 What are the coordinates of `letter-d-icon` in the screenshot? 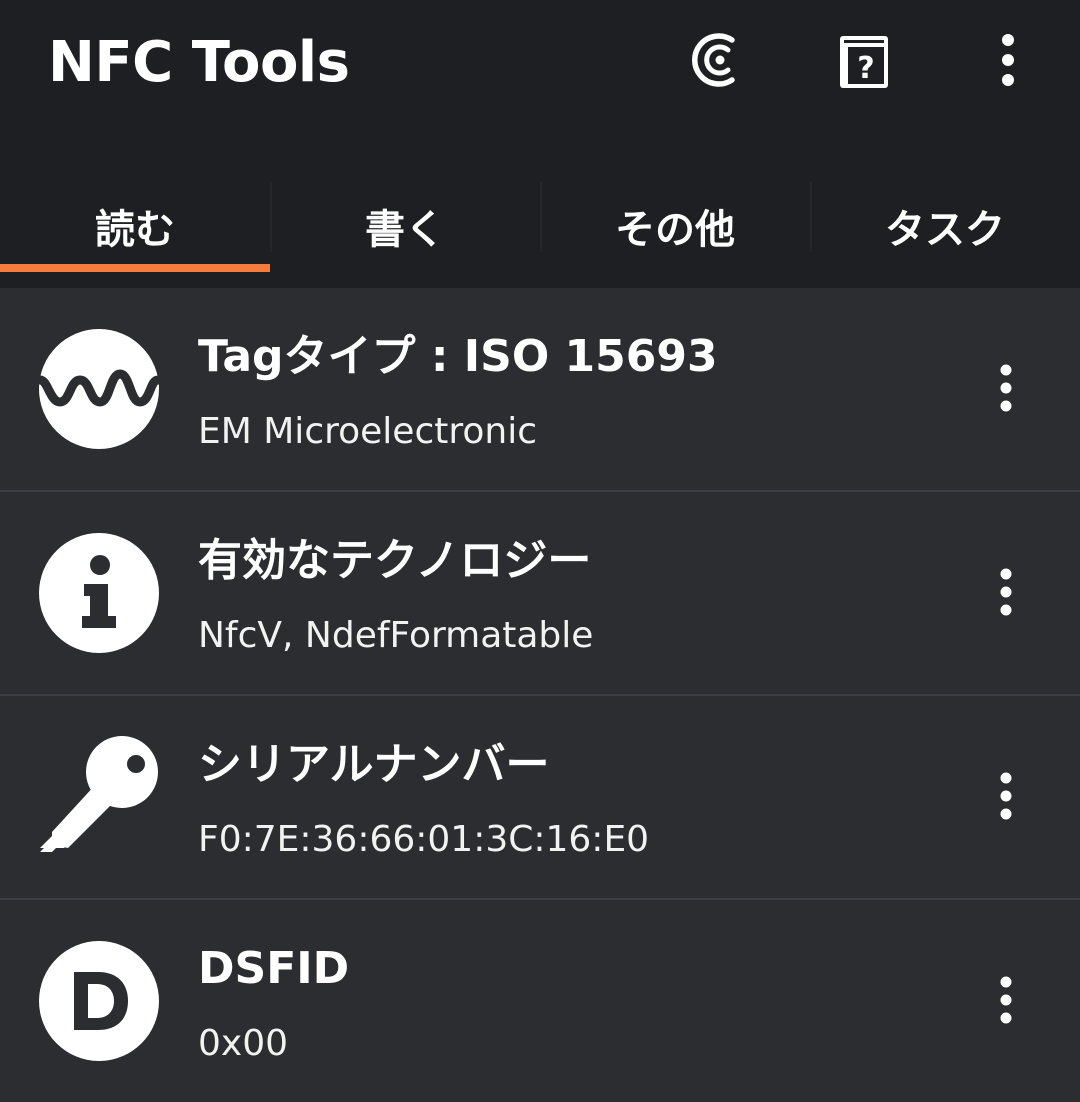 It's located at (99, 1001).